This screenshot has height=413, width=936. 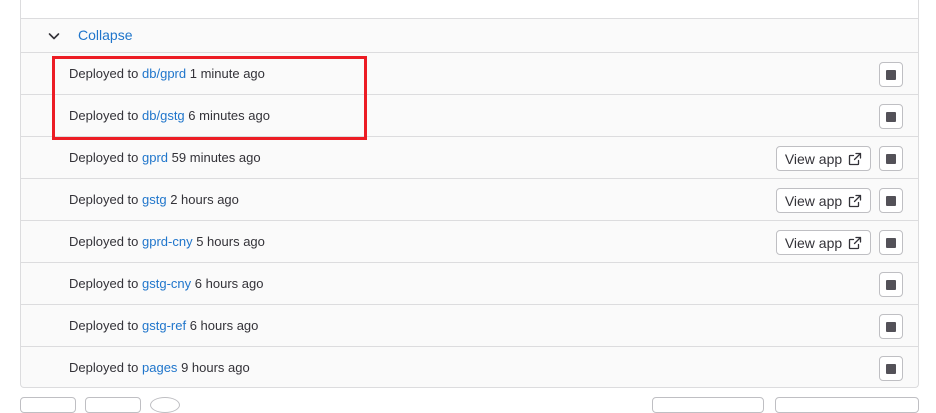 What do you see at coordinates (164, 73) in the screenshot?
I see `environment-link: db/gprd` at bounding box center [164, 73].